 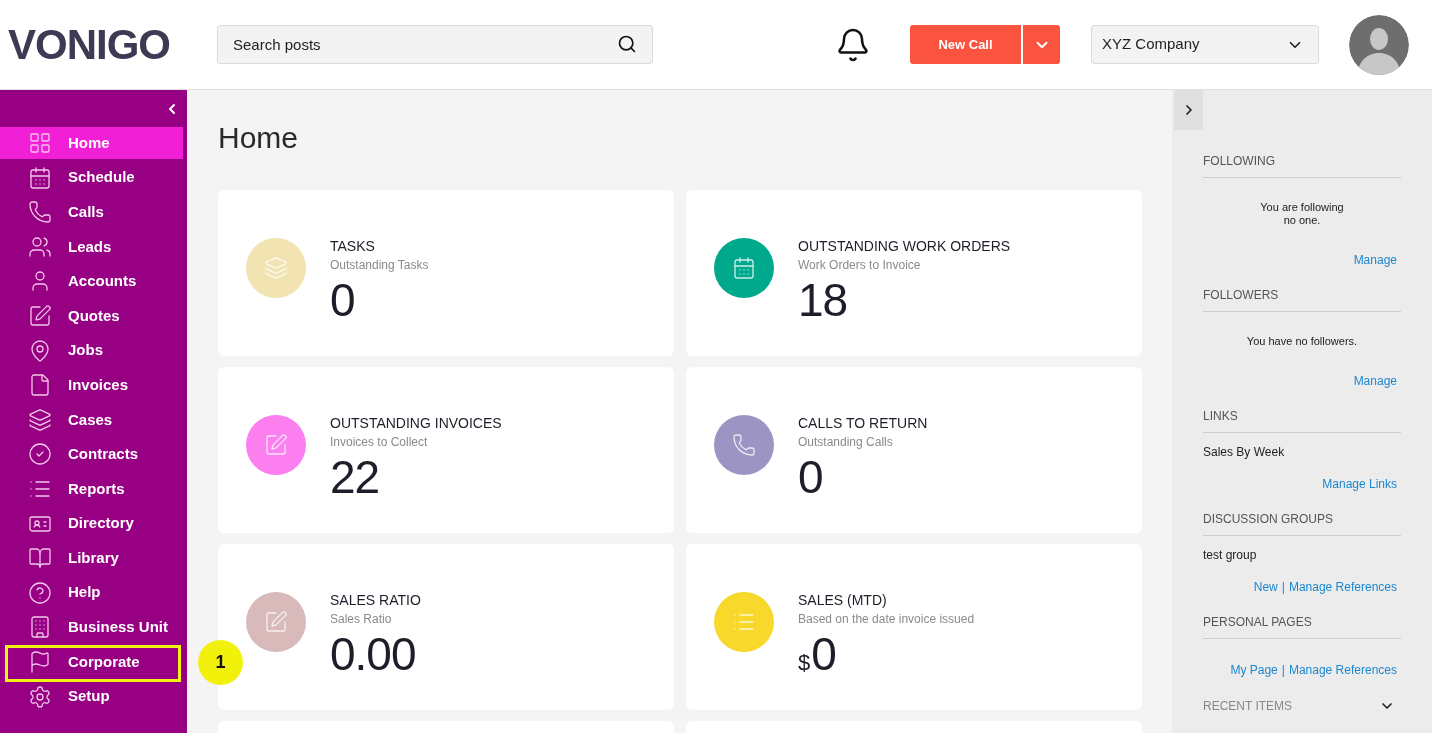 I want to click on check-circle-icon, so click(x=40, y=454).